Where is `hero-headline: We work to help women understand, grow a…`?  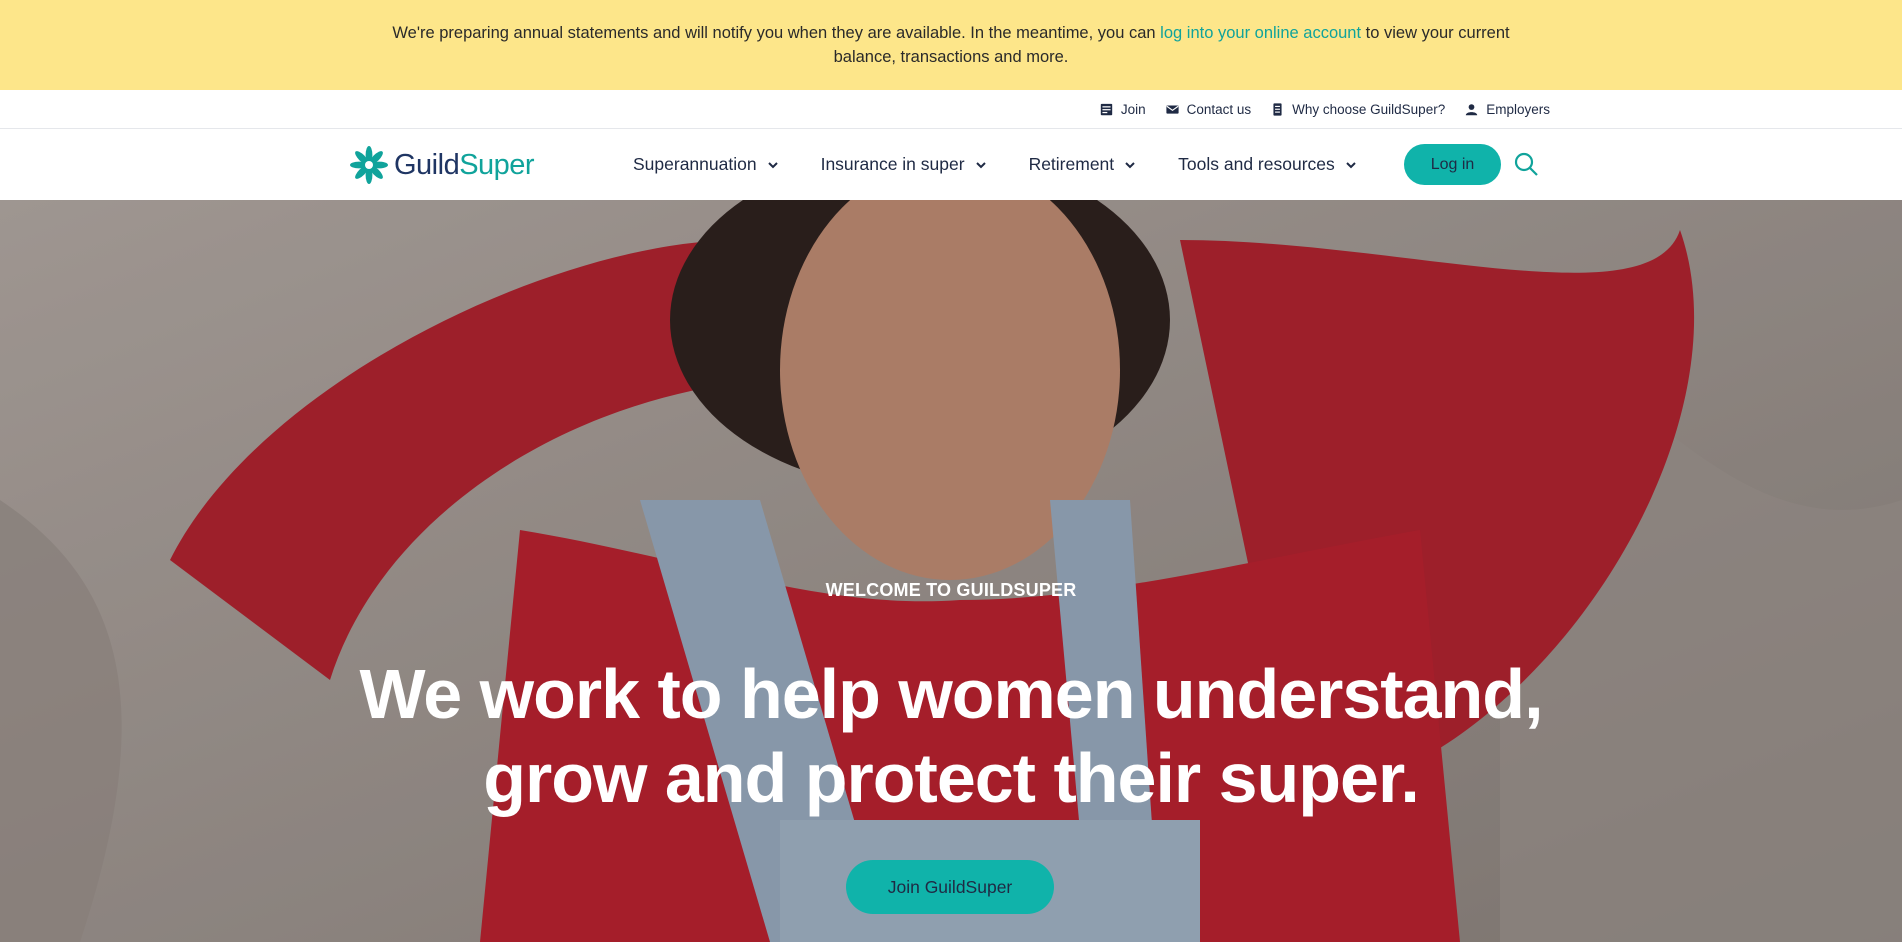 hero-headline: We work to help women understand, grow a… is located at coordinates (951, 736).